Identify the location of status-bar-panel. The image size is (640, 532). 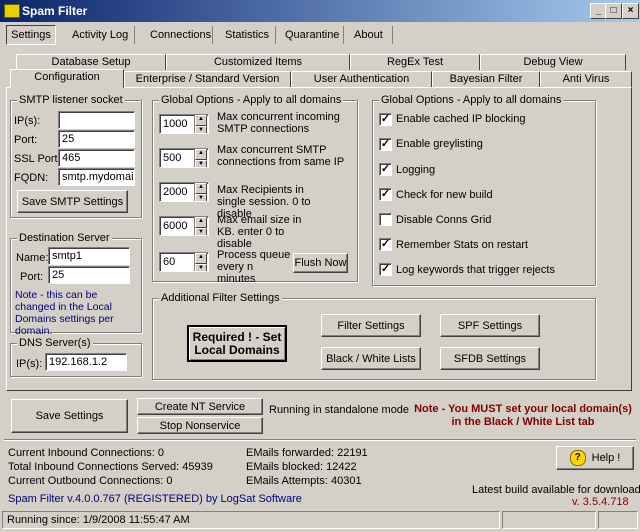
(549, 520).